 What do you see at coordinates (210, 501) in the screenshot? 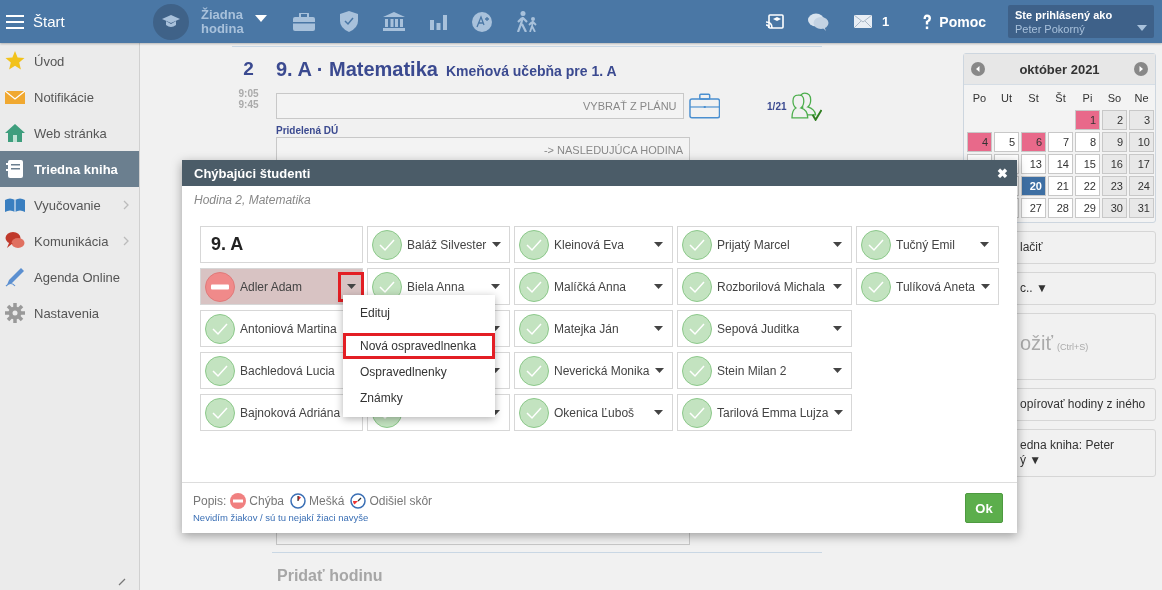
I see `legend-label: Popis:` at bounding box center [210, 501].